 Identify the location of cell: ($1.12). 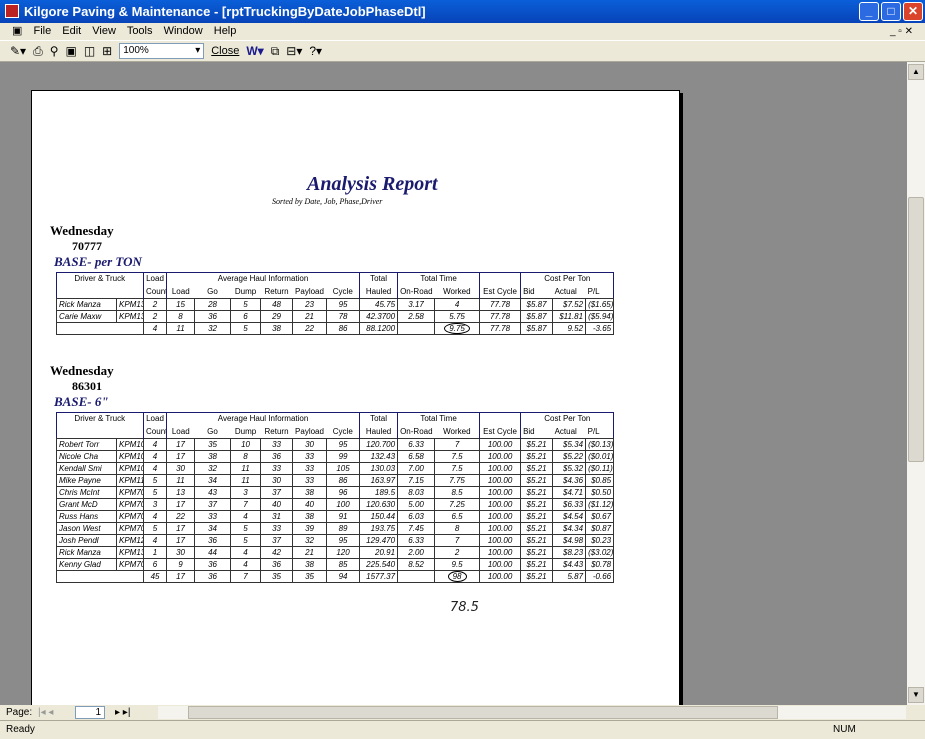
(600, 504).